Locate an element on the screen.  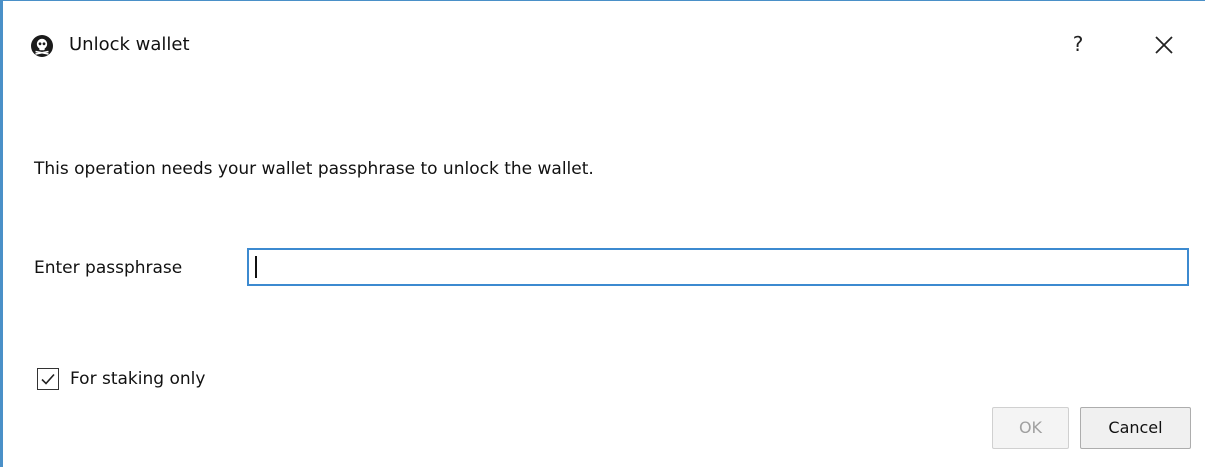
window-title: Unlock wallet is located at coordinates (129, 44).